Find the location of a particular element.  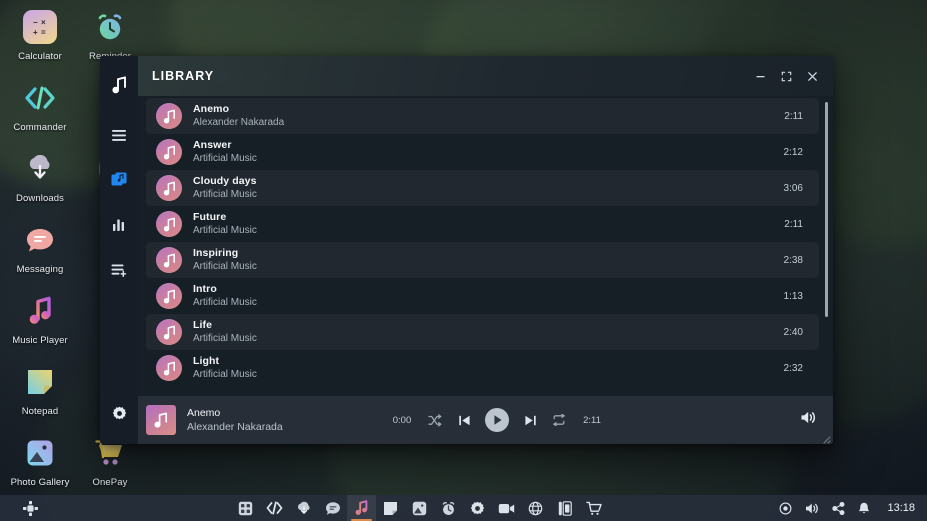

track-row: Light Artificial Music 2:32 is located at coordinates (482, 368).